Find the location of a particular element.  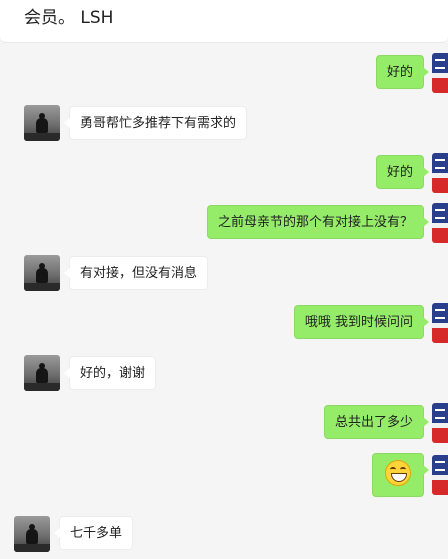

message-row is located at coordinates (224, 475).